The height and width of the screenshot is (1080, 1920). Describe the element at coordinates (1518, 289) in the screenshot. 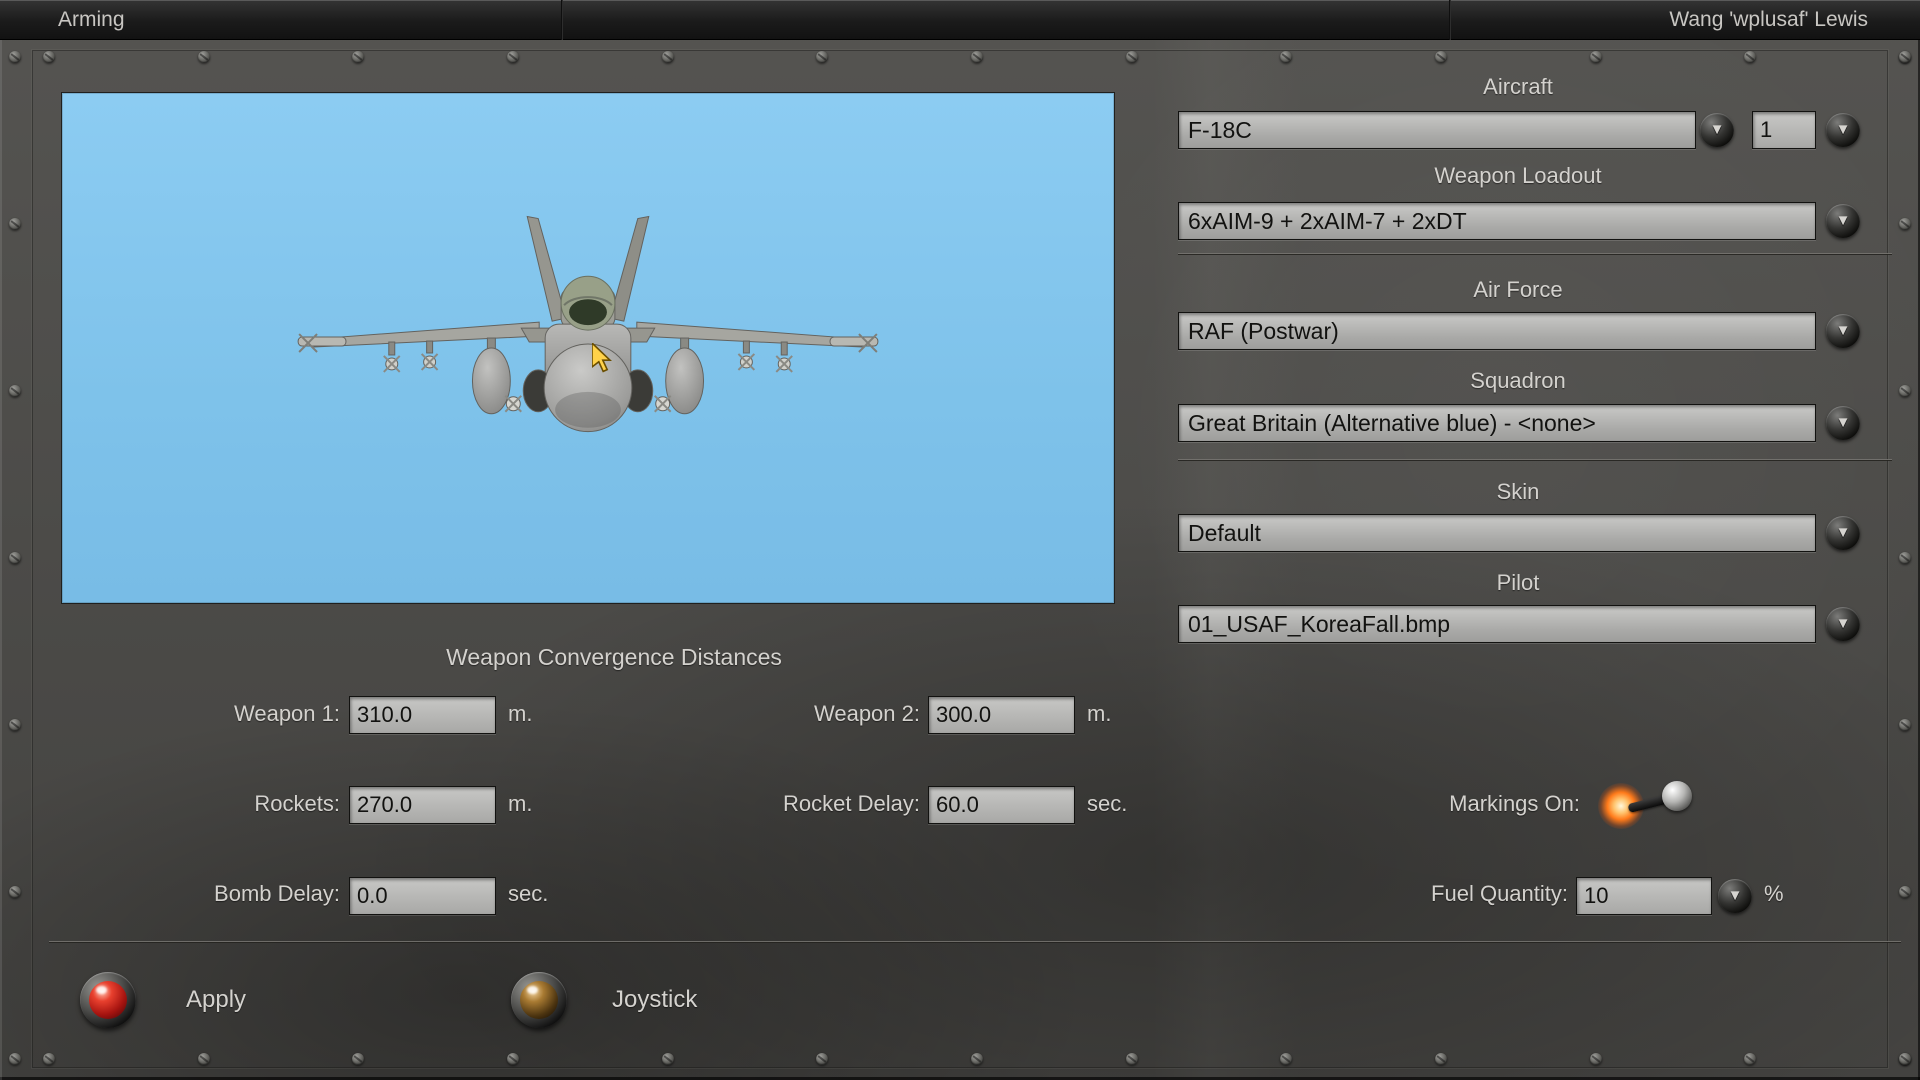

I see `air-force-label: Air Force` at that location.